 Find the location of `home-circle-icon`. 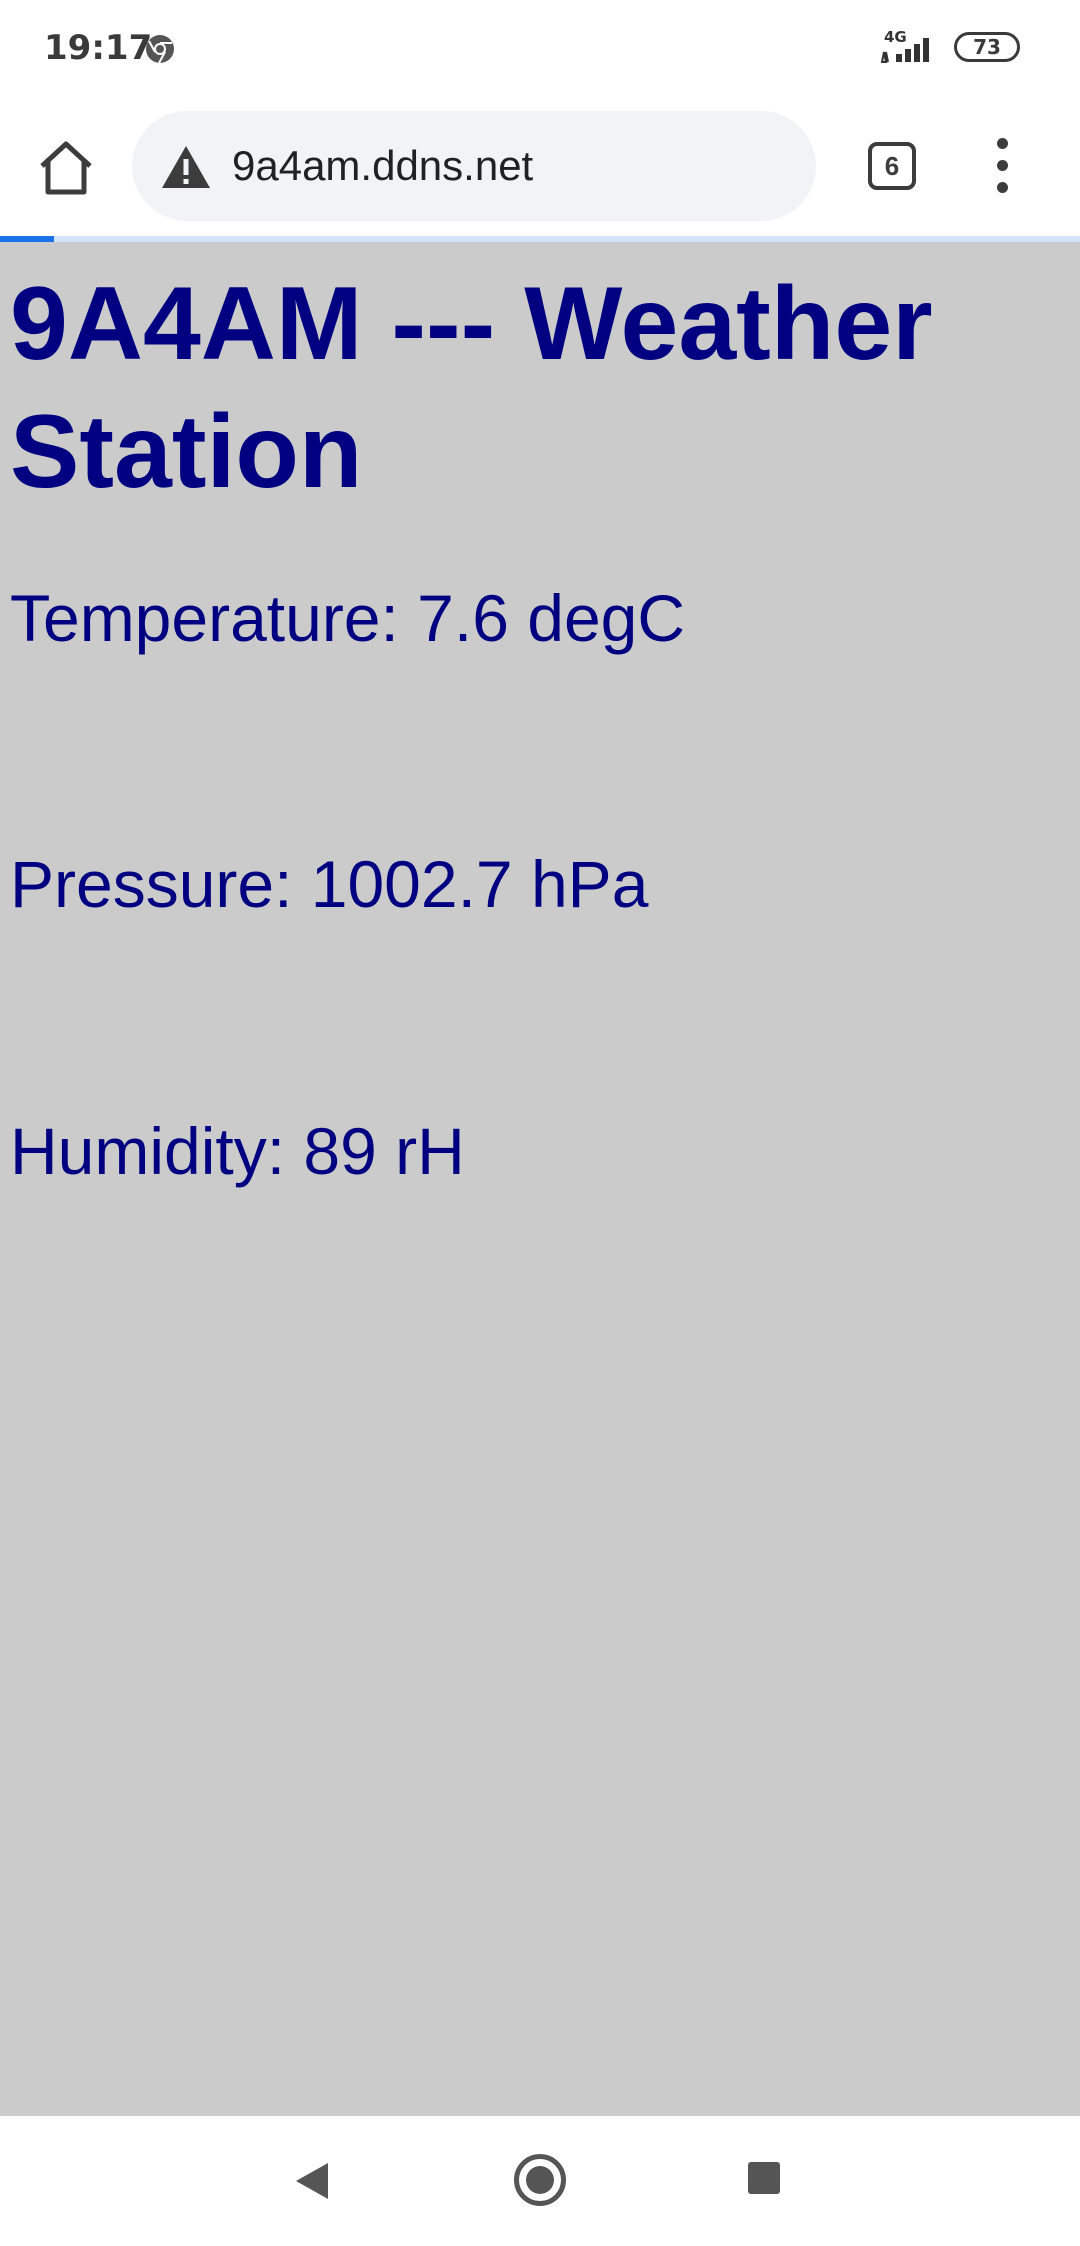

home-circle-icon is located at coordinates (540, 2180).